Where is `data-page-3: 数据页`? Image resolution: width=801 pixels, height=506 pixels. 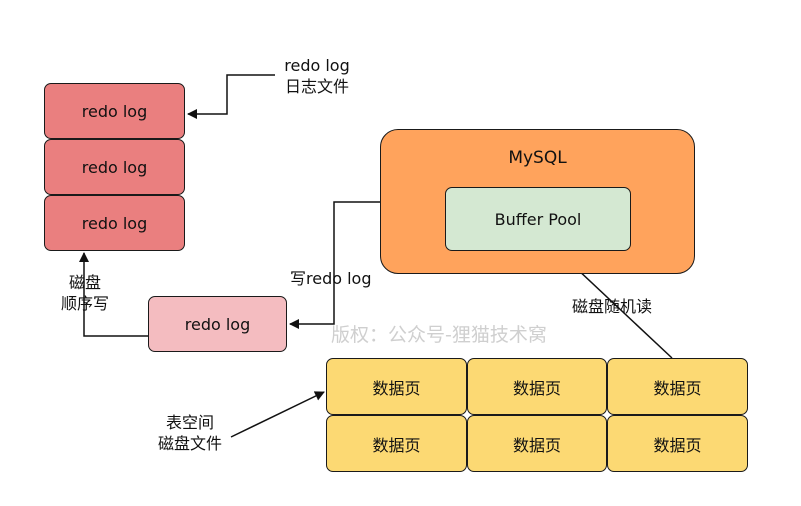 data-page-3: 数据页 is located at coordinates (677, 386).